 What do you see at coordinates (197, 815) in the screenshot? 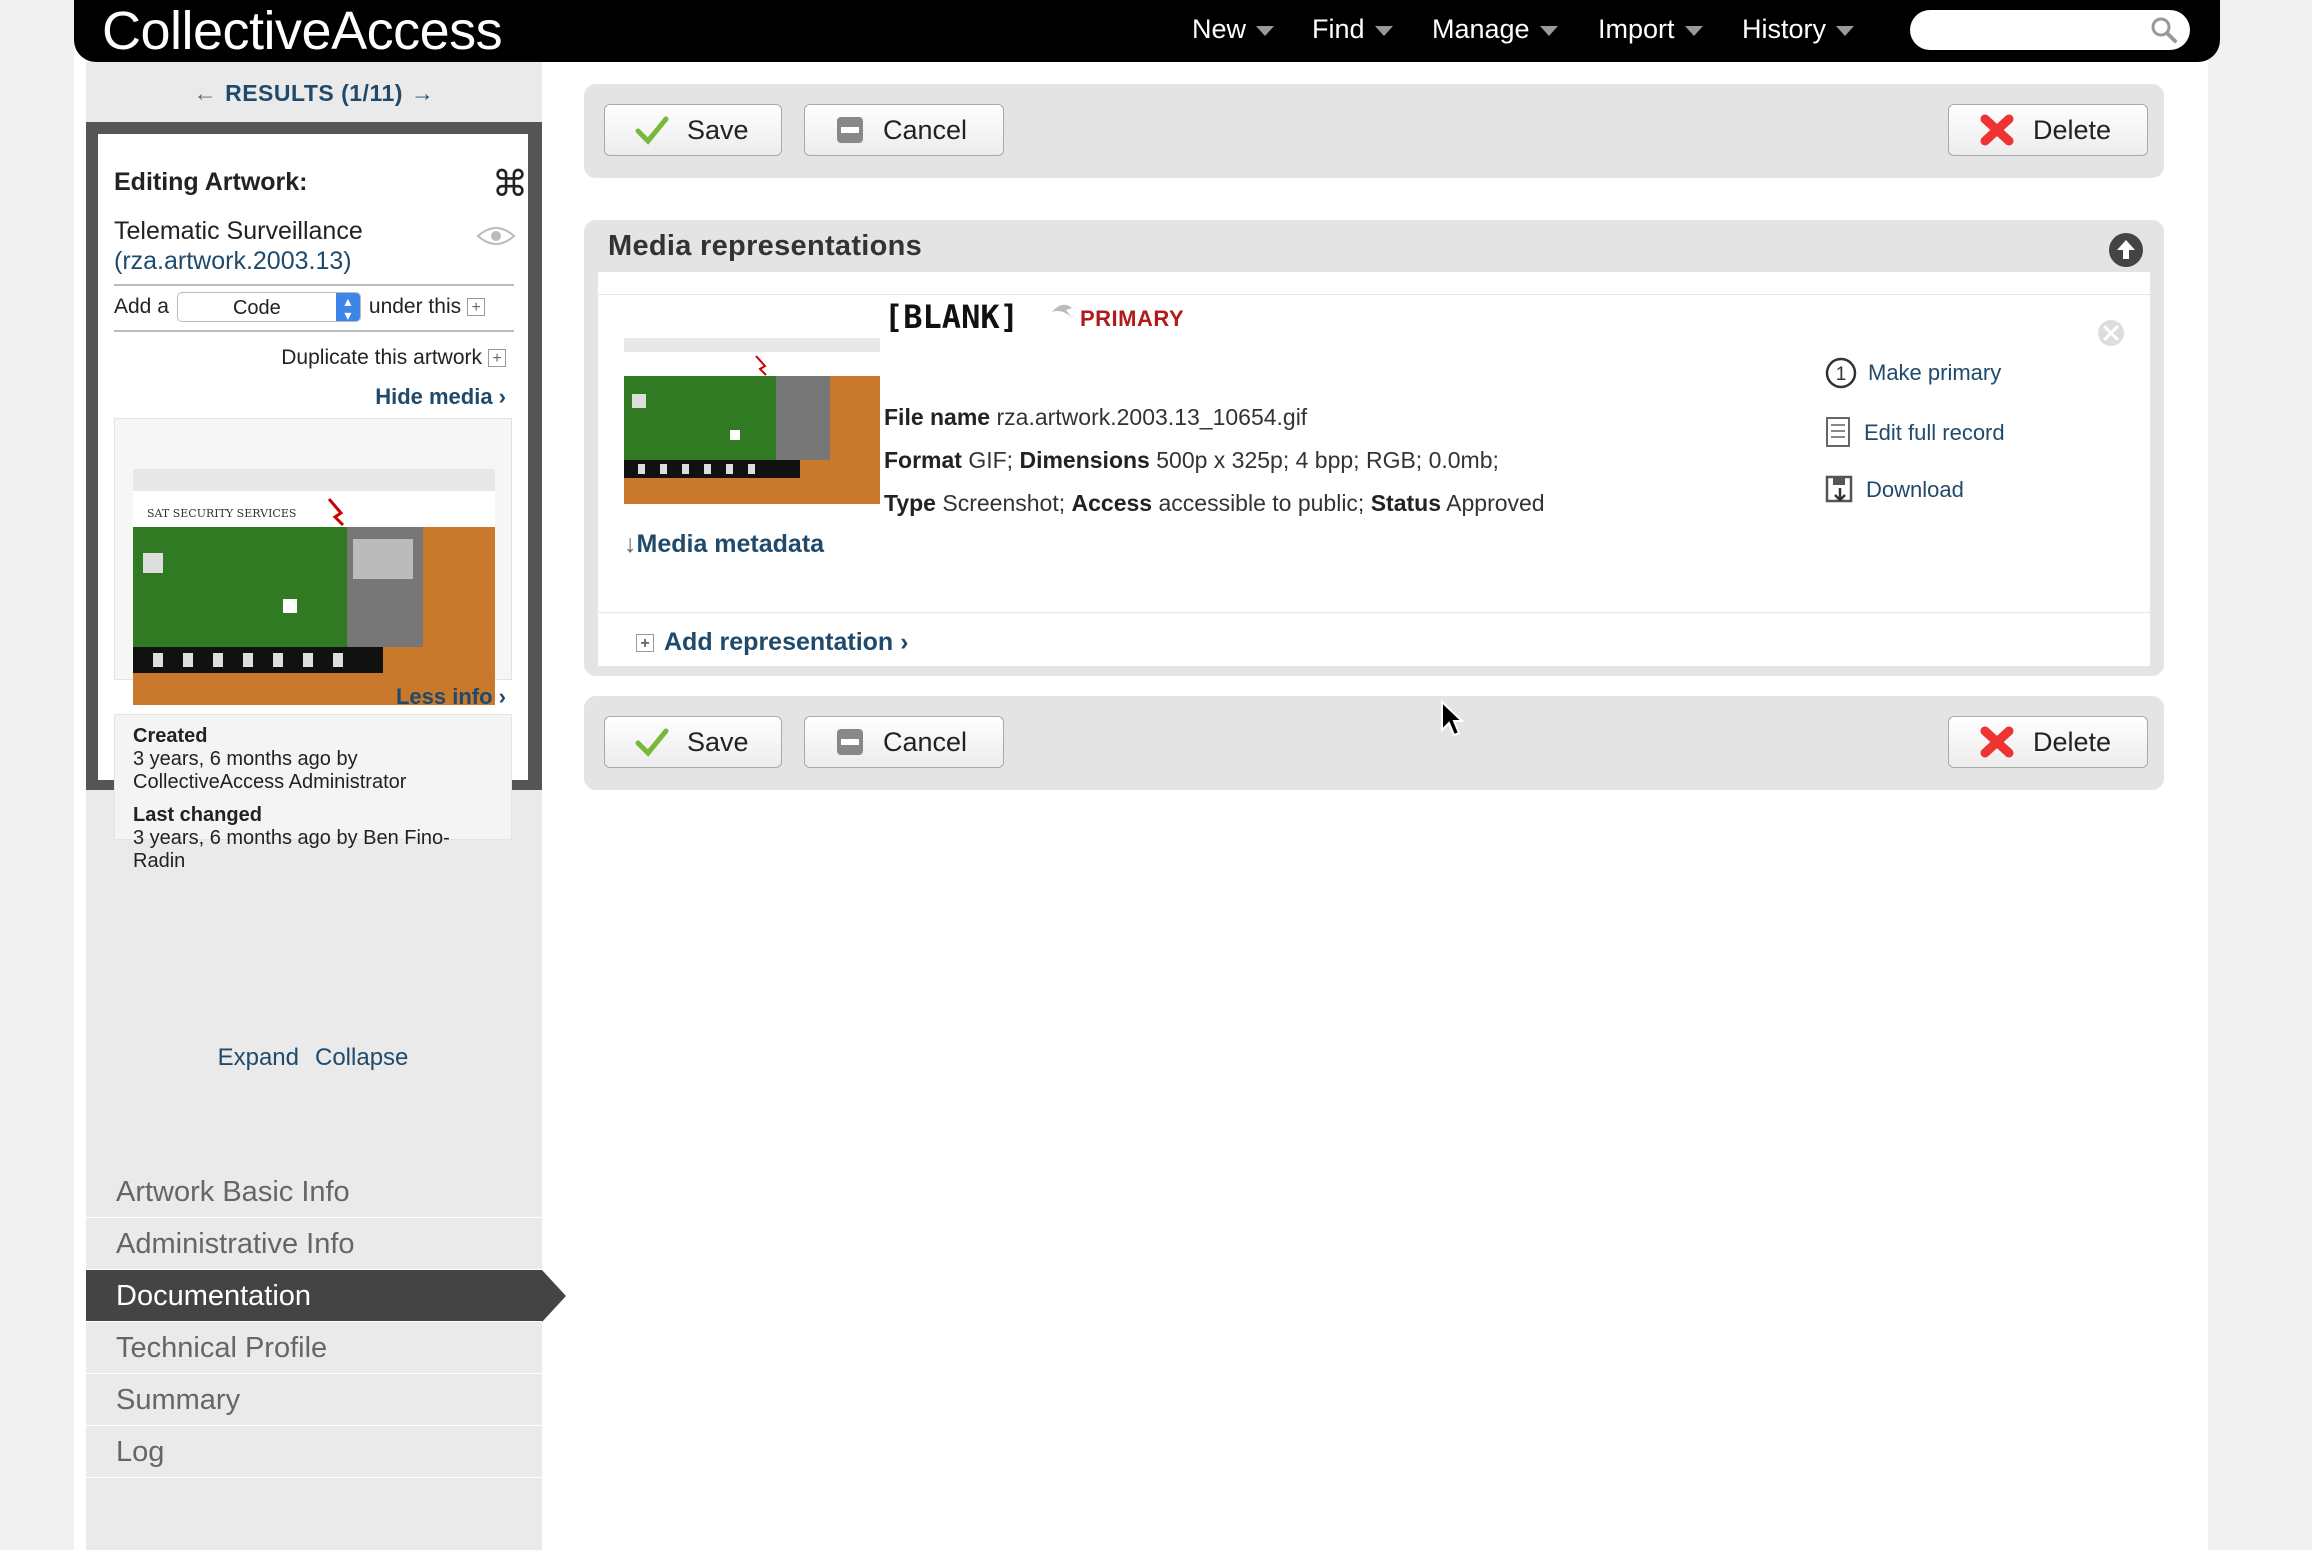
I see `last-changed-label: Last changed` at bounding box center [197, 815].